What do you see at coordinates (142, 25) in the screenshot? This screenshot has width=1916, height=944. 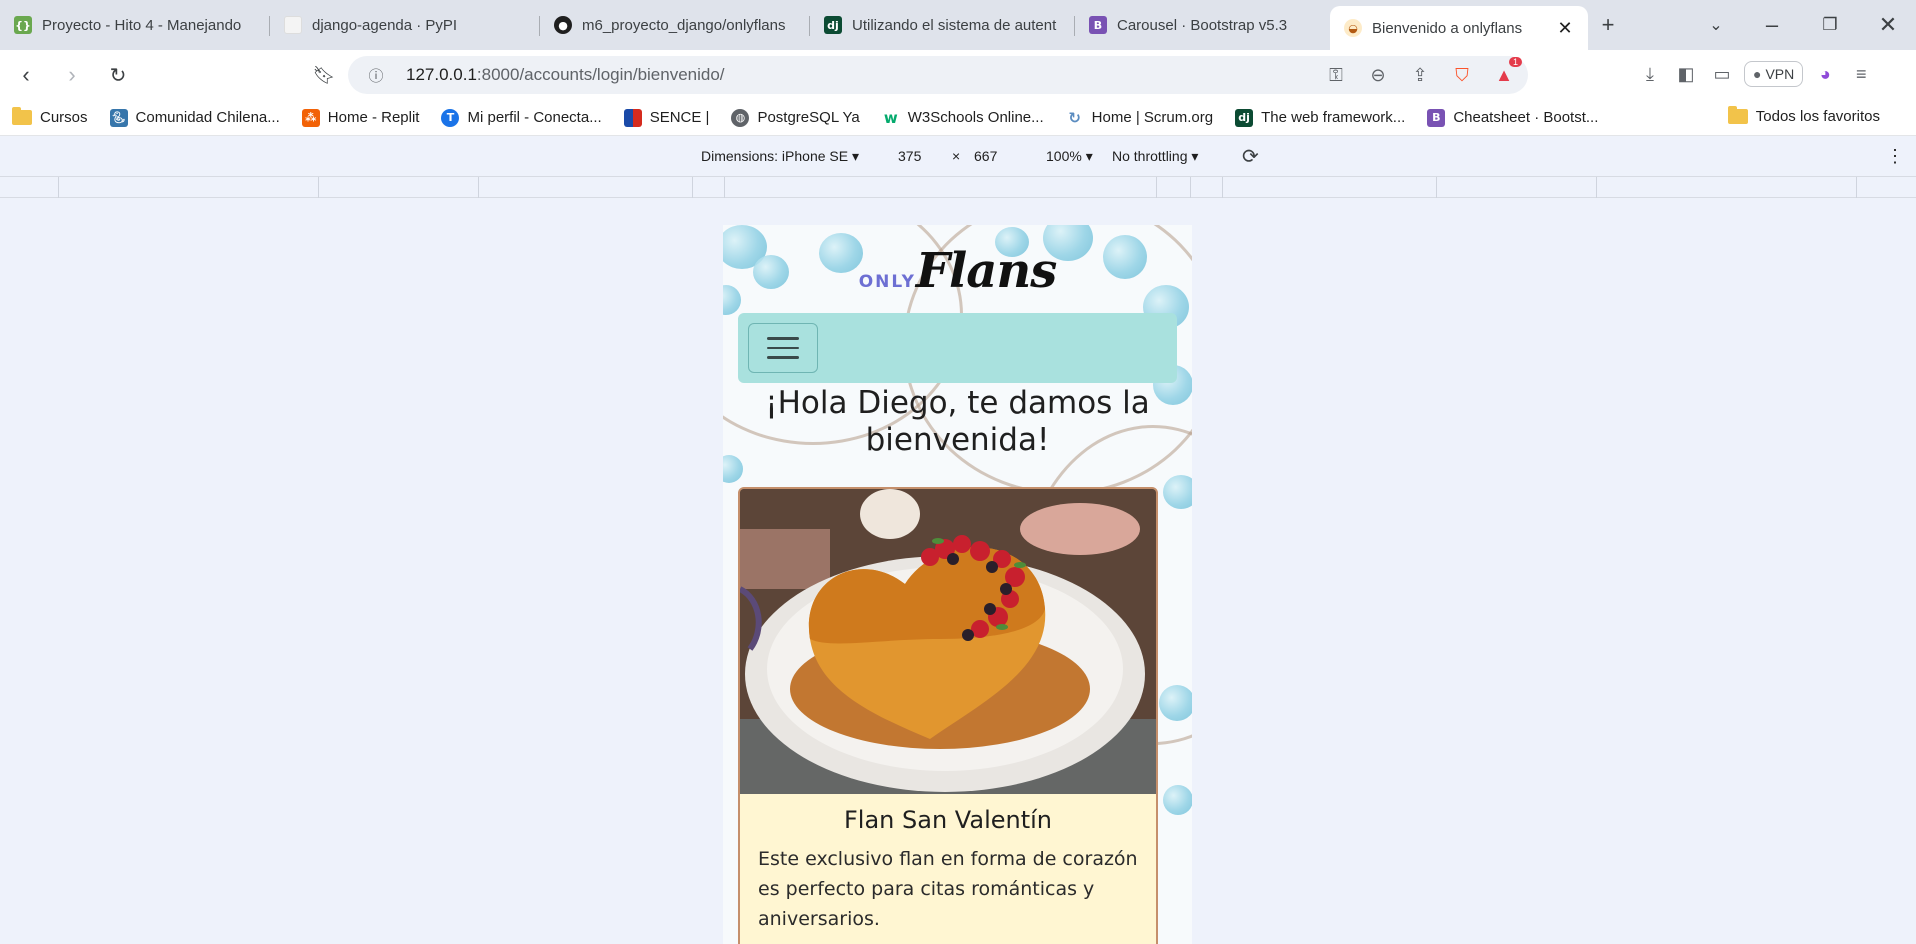 I see `tab-title: Proyecto - Hito 4 - Manejando` at bounding box center [142, 25].